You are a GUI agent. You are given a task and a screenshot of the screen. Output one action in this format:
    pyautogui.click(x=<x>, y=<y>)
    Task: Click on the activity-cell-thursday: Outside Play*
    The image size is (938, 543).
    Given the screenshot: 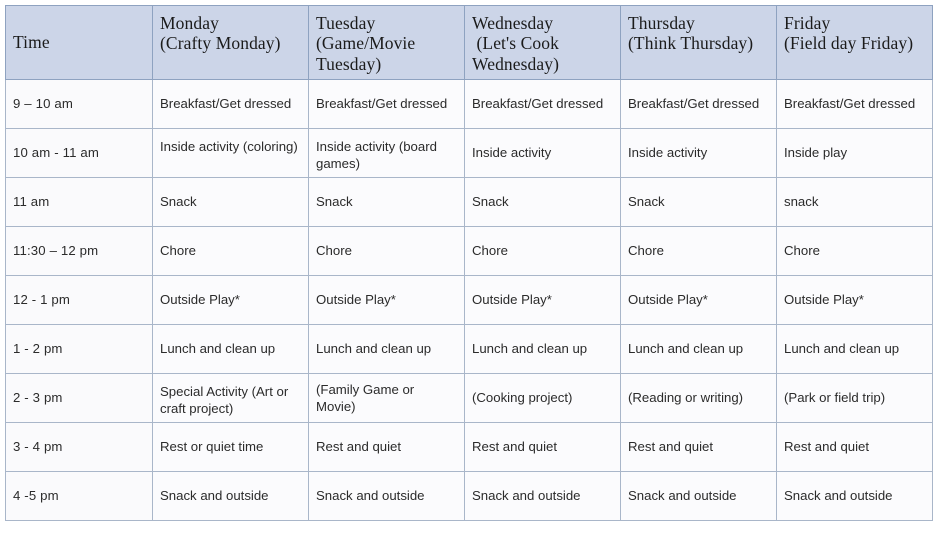 What is the action you would take?
    pyautogui.click(x=698, y=300)
    